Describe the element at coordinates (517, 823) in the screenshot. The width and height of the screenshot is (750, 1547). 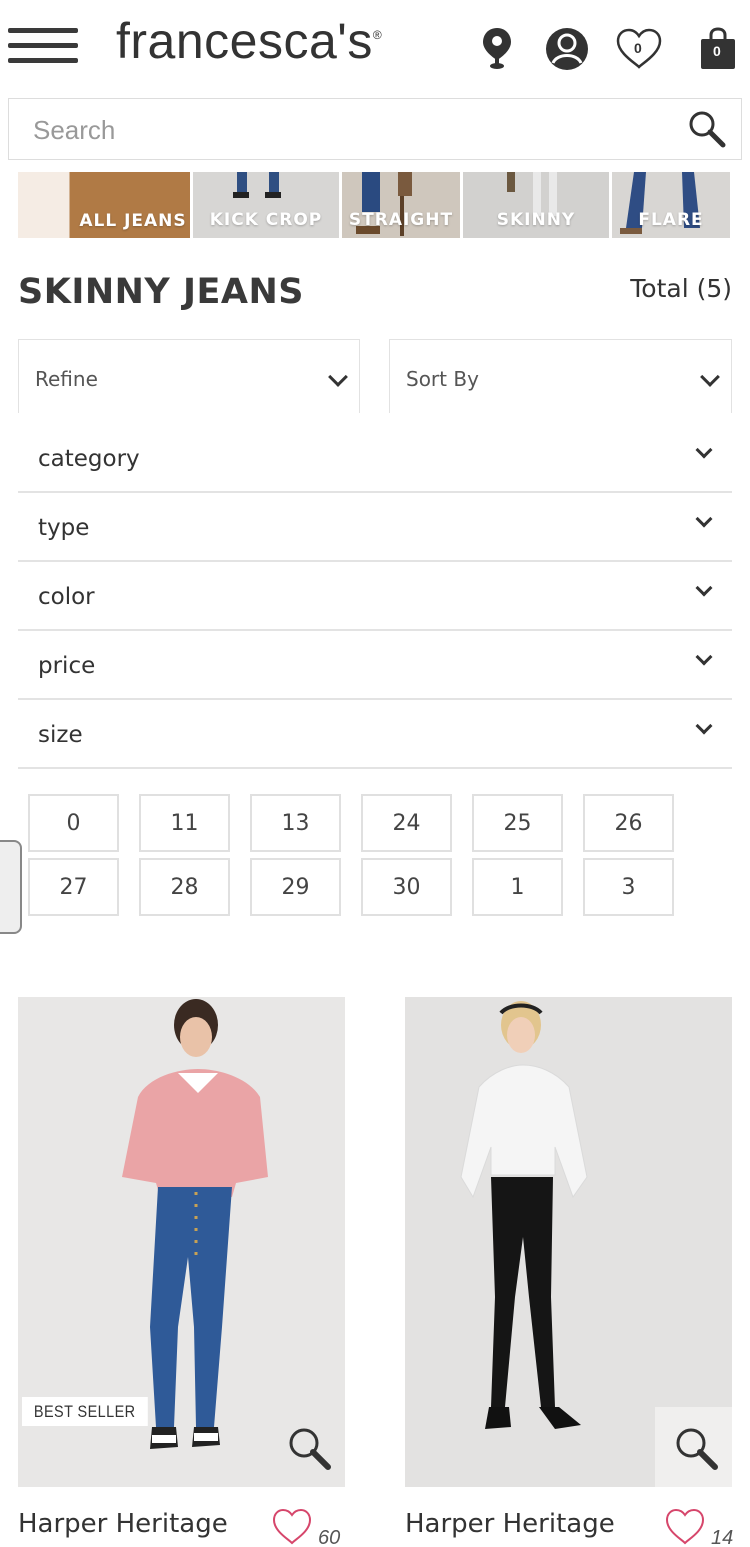
I see `size-option: 25` at that location.